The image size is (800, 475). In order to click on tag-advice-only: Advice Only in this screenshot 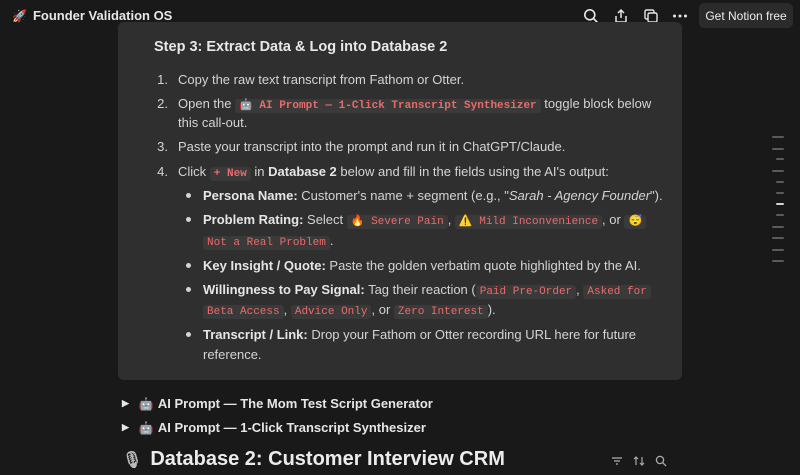, I will do `click(331, 312)`.